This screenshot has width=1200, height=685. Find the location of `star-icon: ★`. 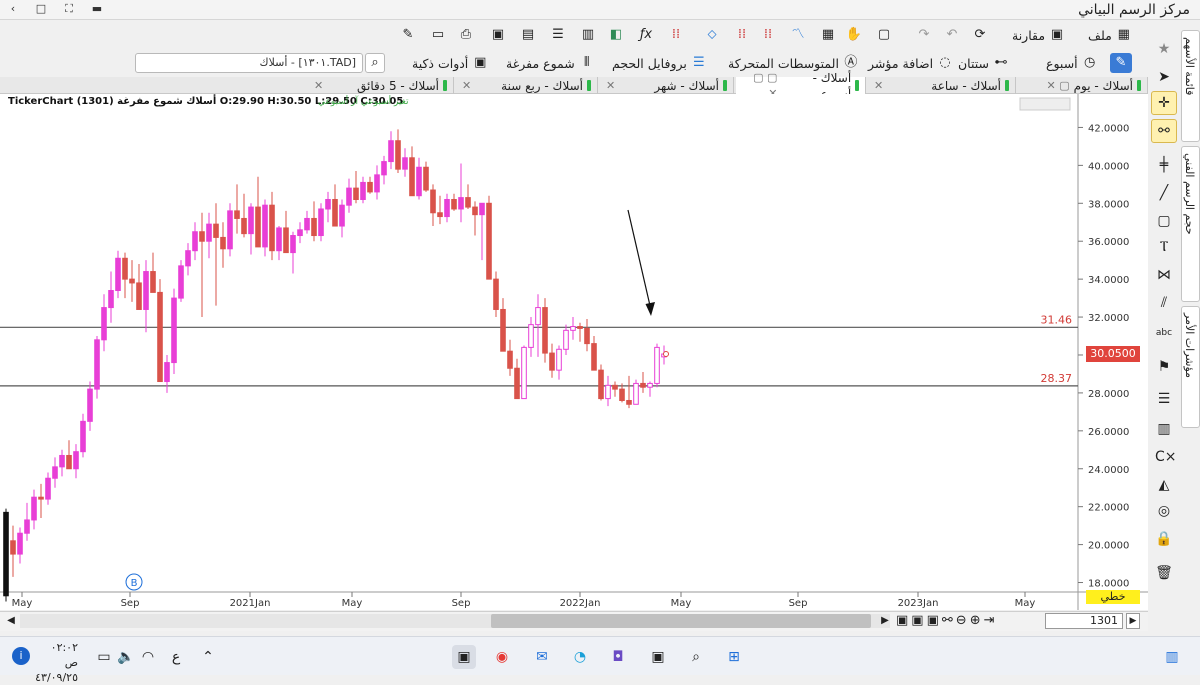

star-icon: ★ is located at coordinates (1164, 49).